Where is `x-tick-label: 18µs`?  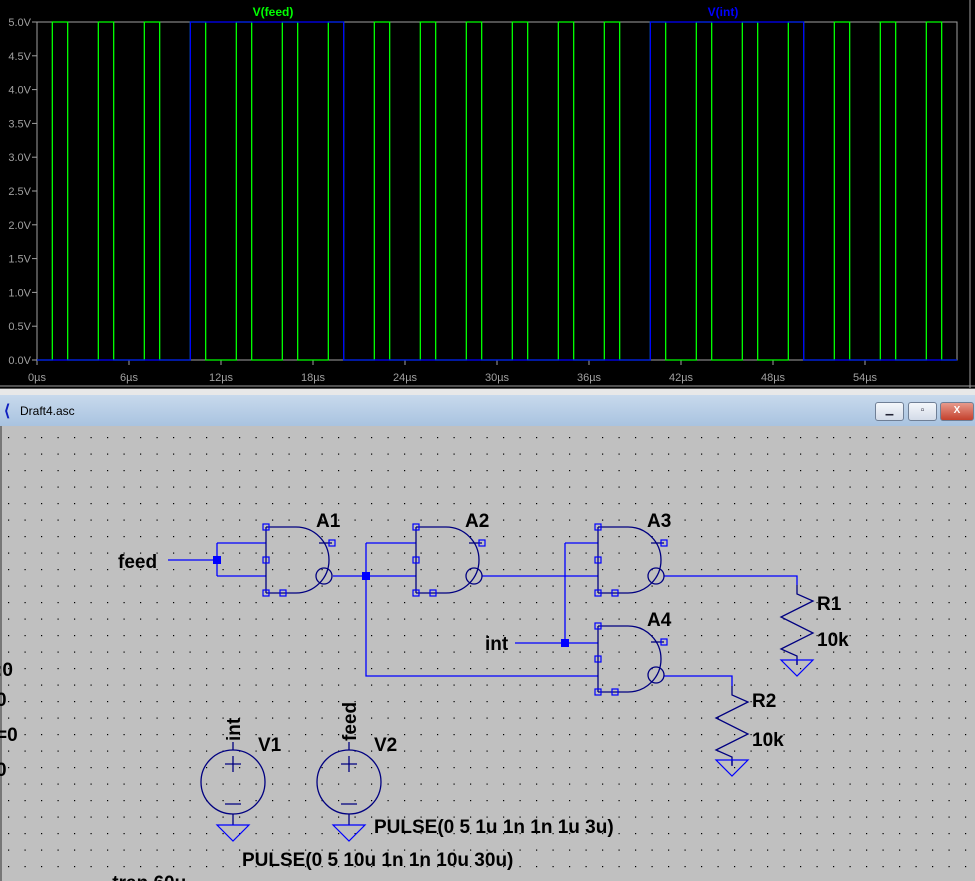 x-tick-label: 18µs is located at coordinates (313, 378).